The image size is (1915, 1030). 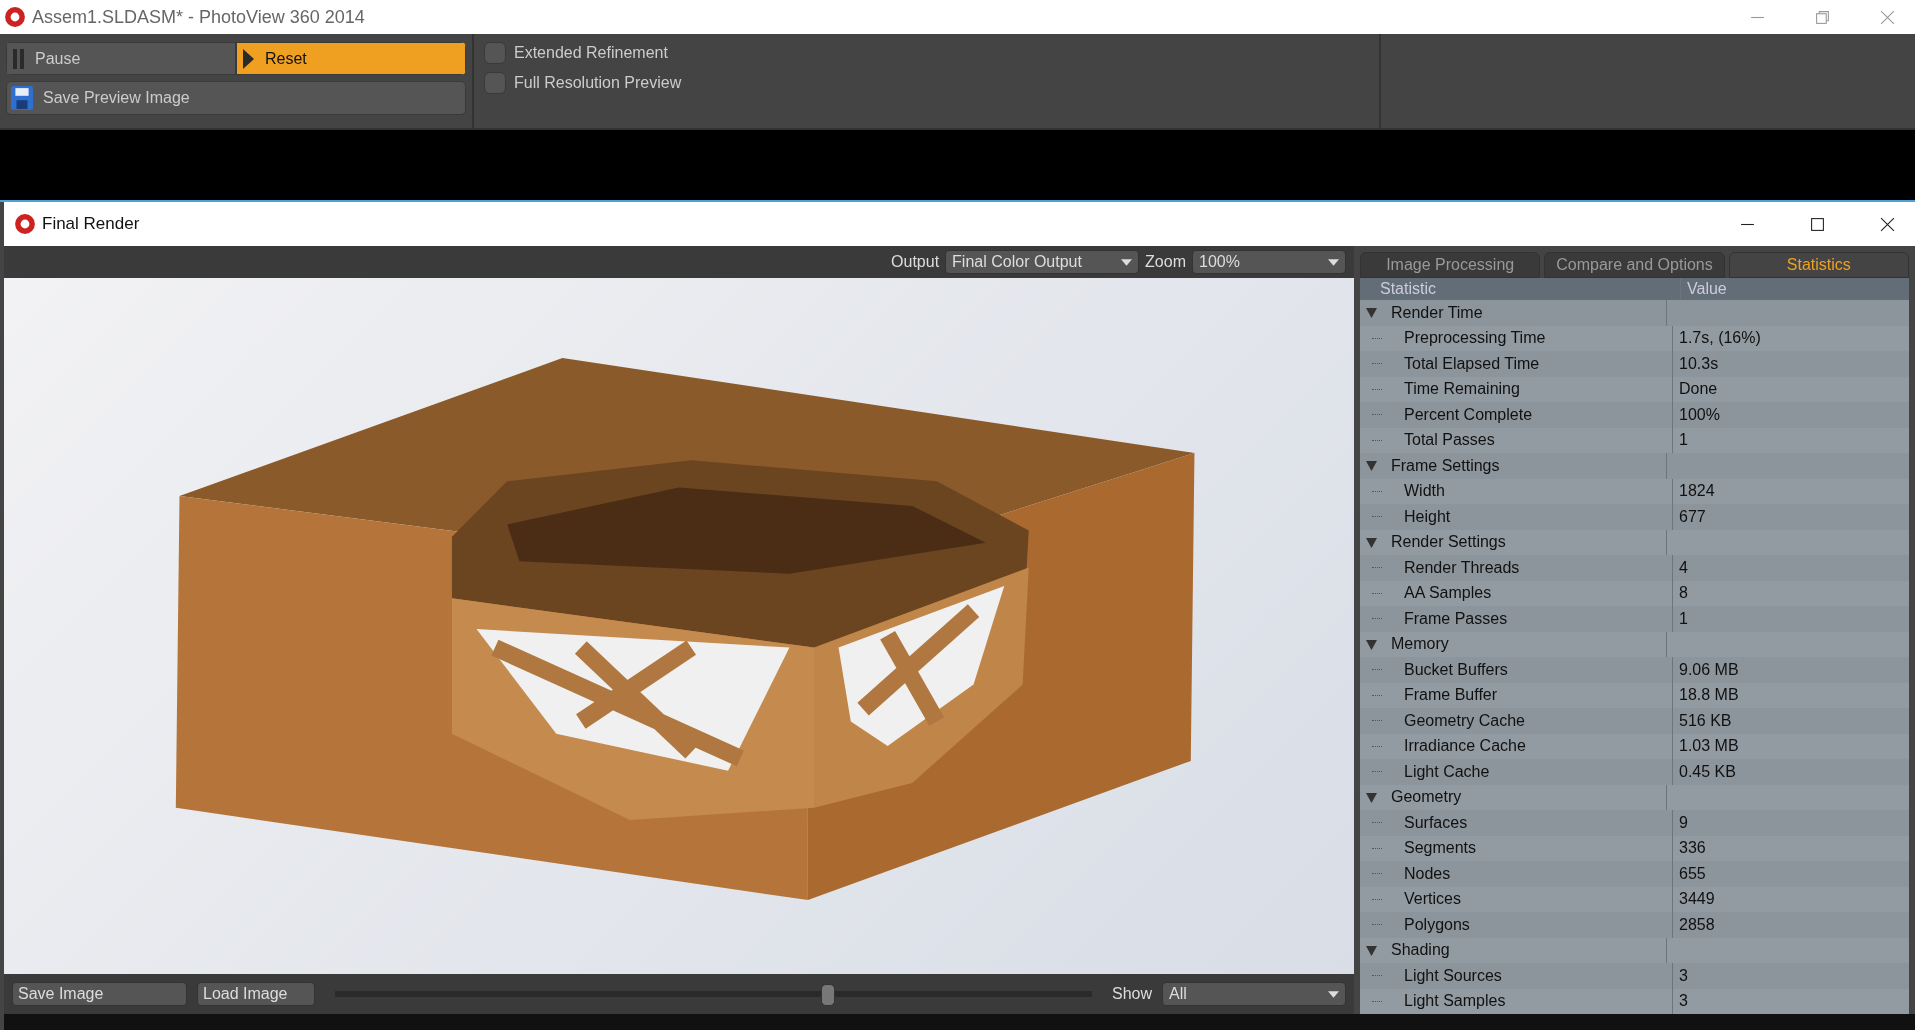 What do you see at coordinates (1520, 289) in the screenshot?
I see `column-header: Statistic` at bounding box center [1520, 289].